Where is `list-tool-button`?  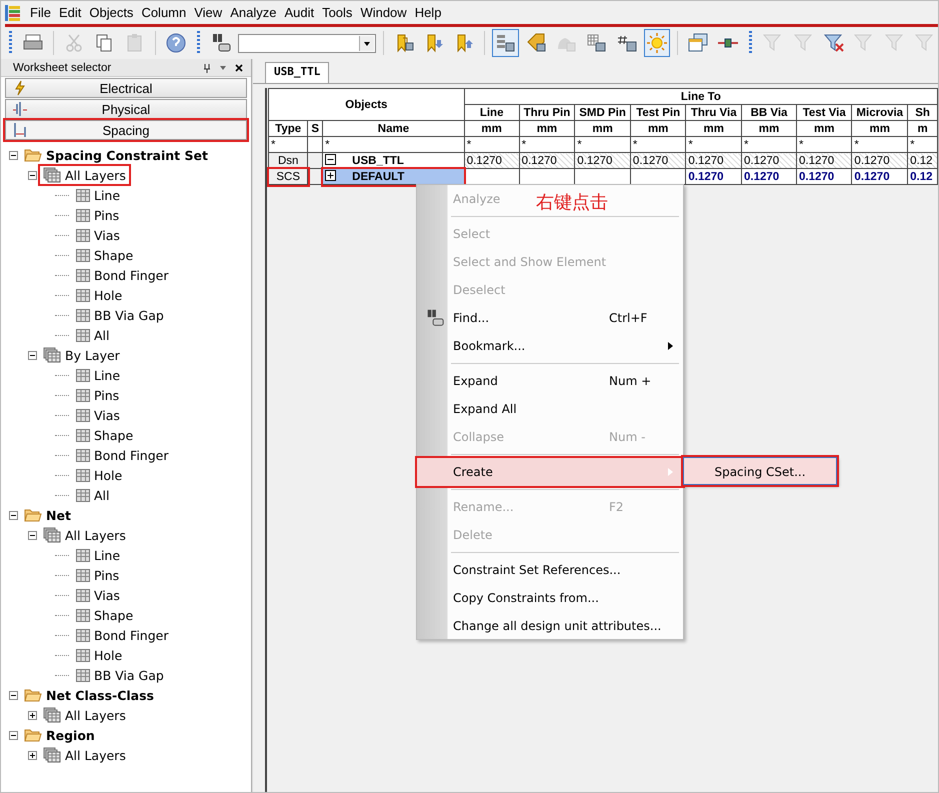
list-tool-button is located at coordinates (505, 43).